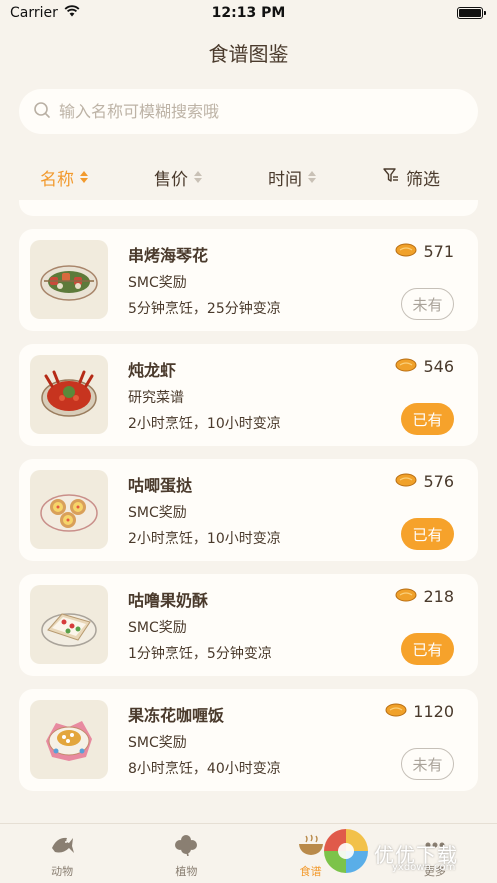 The image size is (497, 883). What do you see at coordinates (152, 370) in the screenshot?
I see `recipe-name: 炖龙虾` at bounding box center [152, 370].